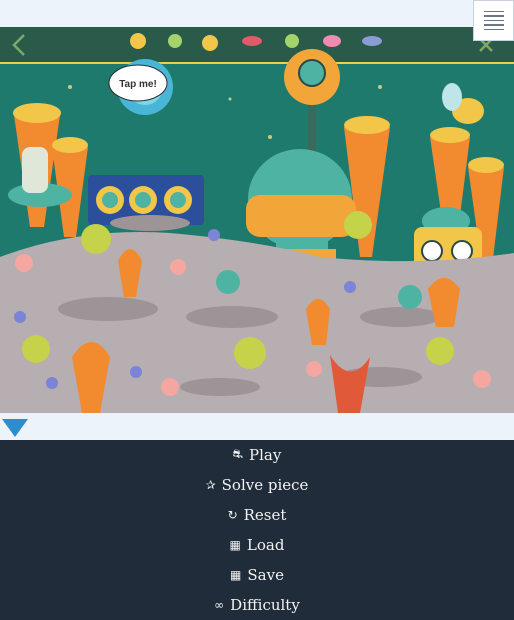 This screenshot has height=620, width=514. What do you see at coordinates (219, 605) in the screenshot?
I see `infinity-icon: ∞` at bounding box center [219, 605].